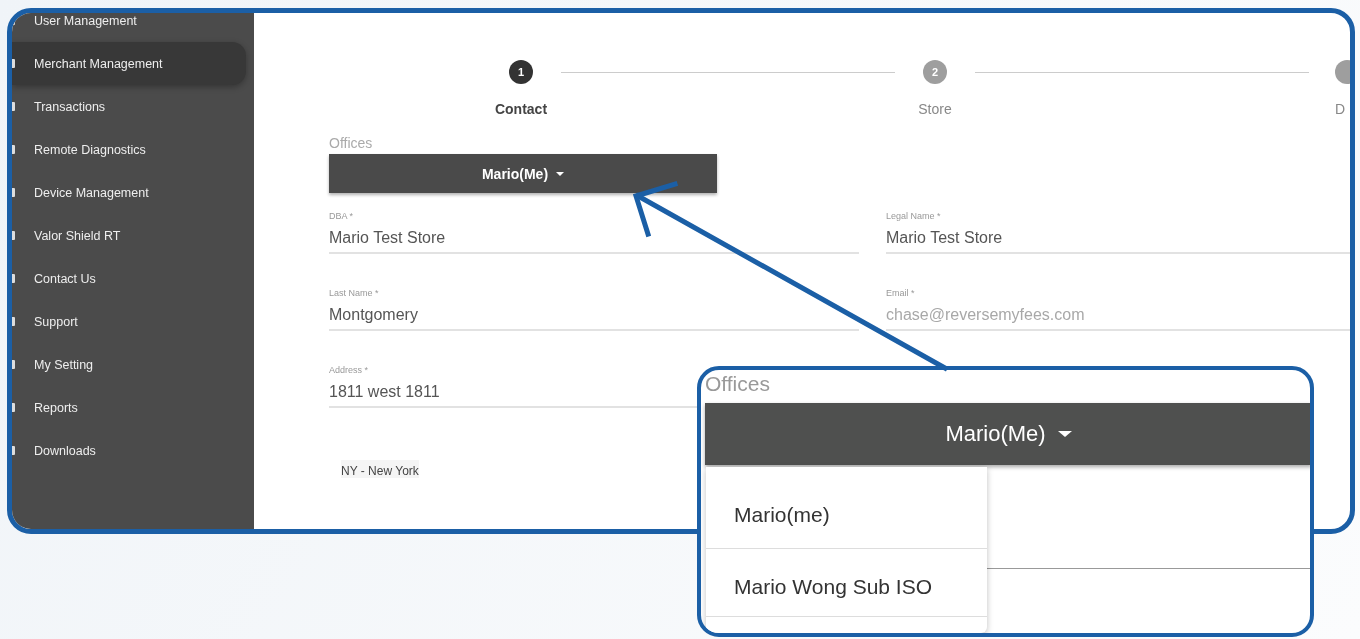  What do you see at coordinates (935, 109) in the screenshot?
I see `step-label: Store` at bounding box center [935, 109].